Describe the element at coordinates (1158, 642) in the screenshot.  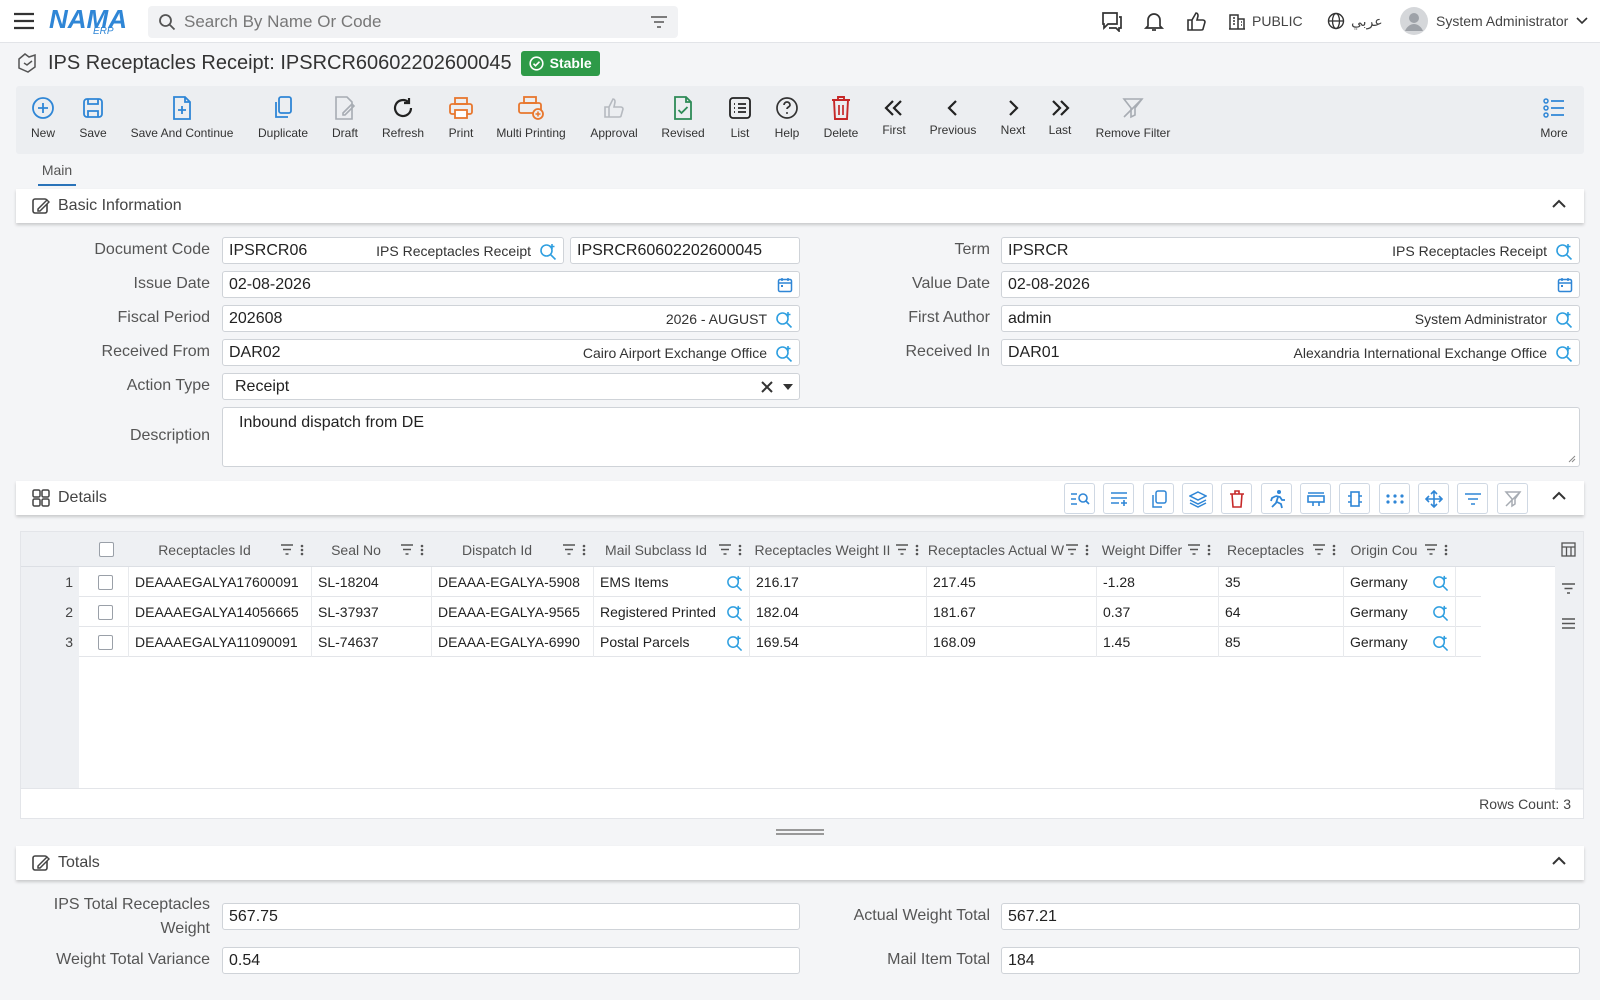
I see `weight-difference-cell: 1.45` at that location.